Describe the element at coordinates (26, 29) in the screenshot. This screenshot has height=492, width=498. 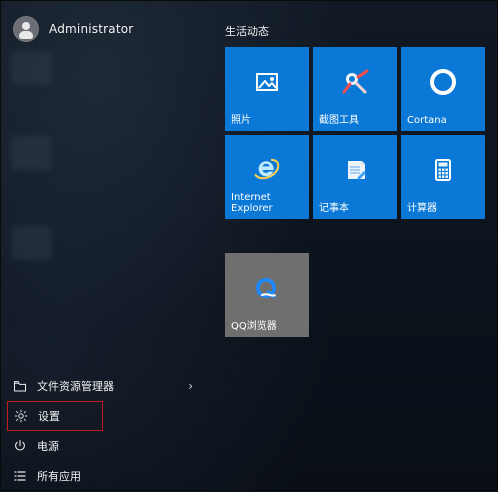
I see `user-avatar-icon` at that location.